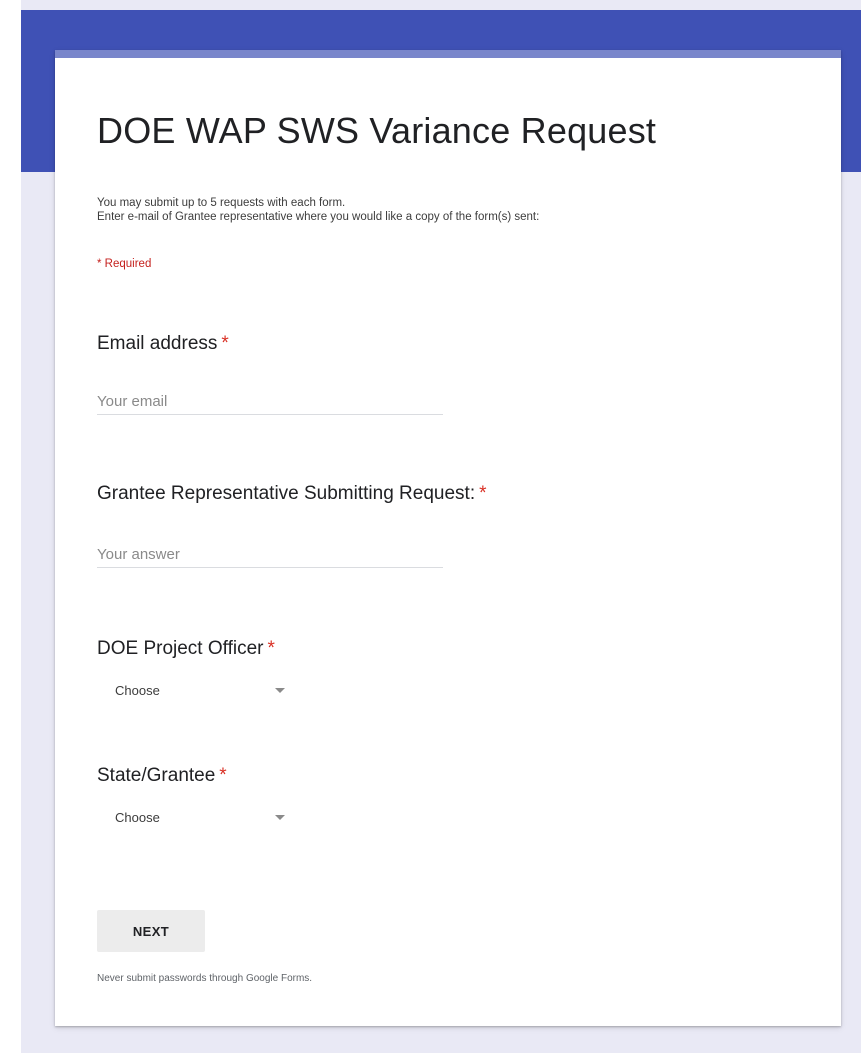 This screenshot has height=1053, width=861. I want to click on email-question-label: Email address, so click(157, 343).